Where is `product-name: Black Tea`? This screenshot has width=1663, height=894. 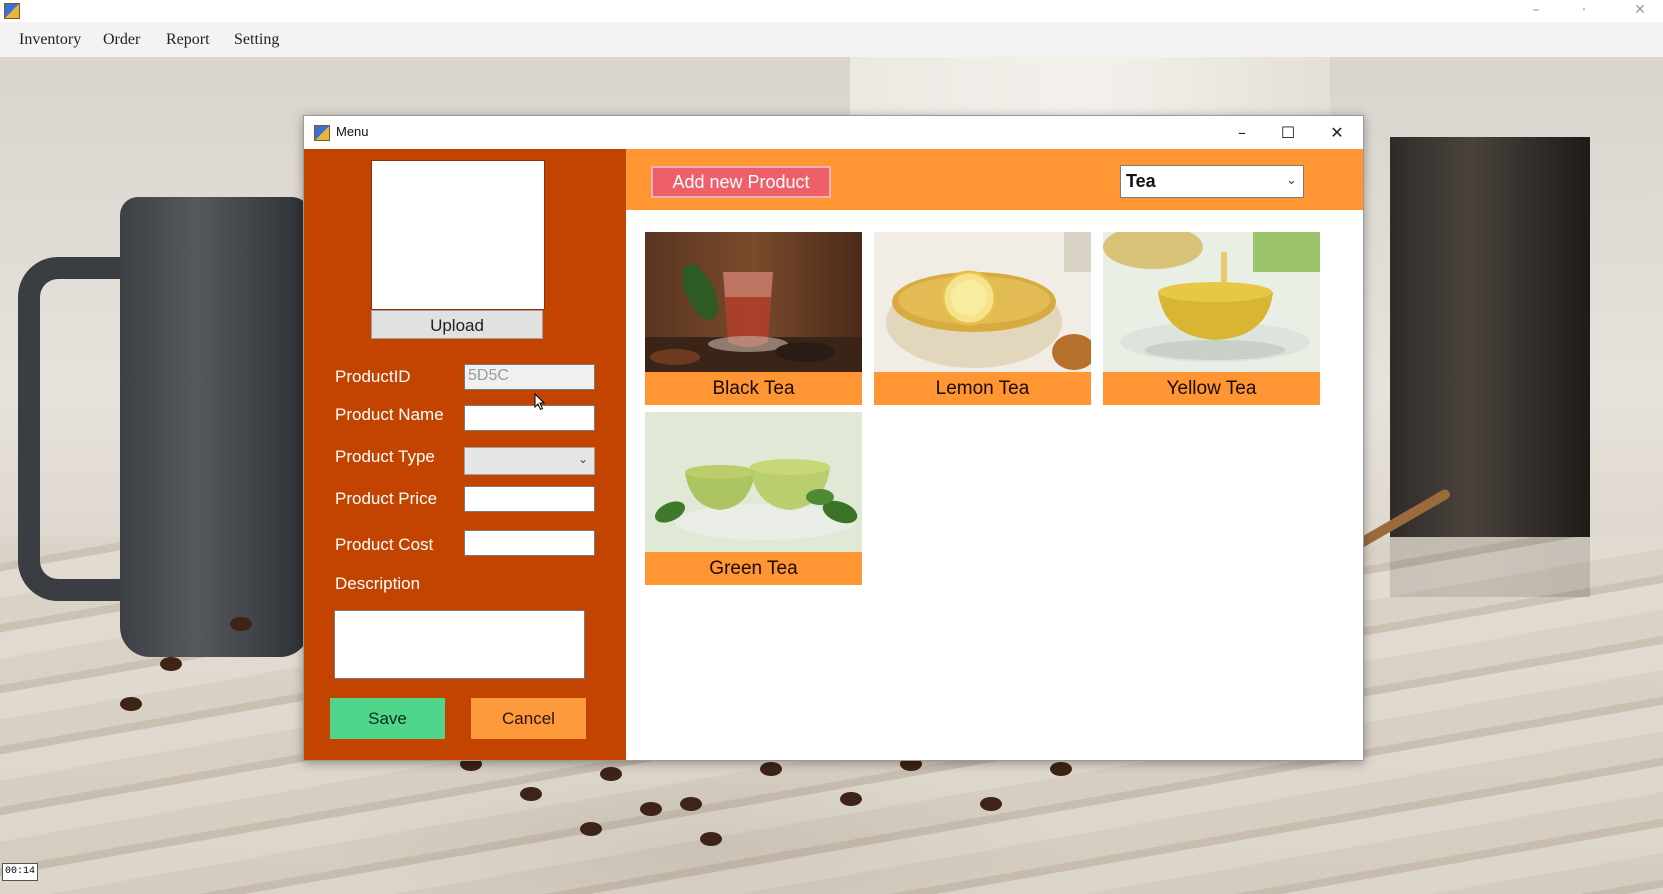 product-name: Black Tea is located at coordinates (753, 388).